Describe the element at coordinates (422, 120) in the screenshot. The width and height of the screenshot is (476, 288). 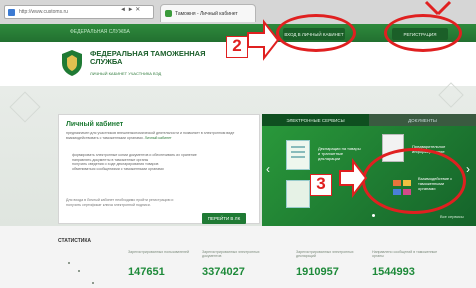
I see `tab-documents: ДОКУМЕНТЫ` at that location.